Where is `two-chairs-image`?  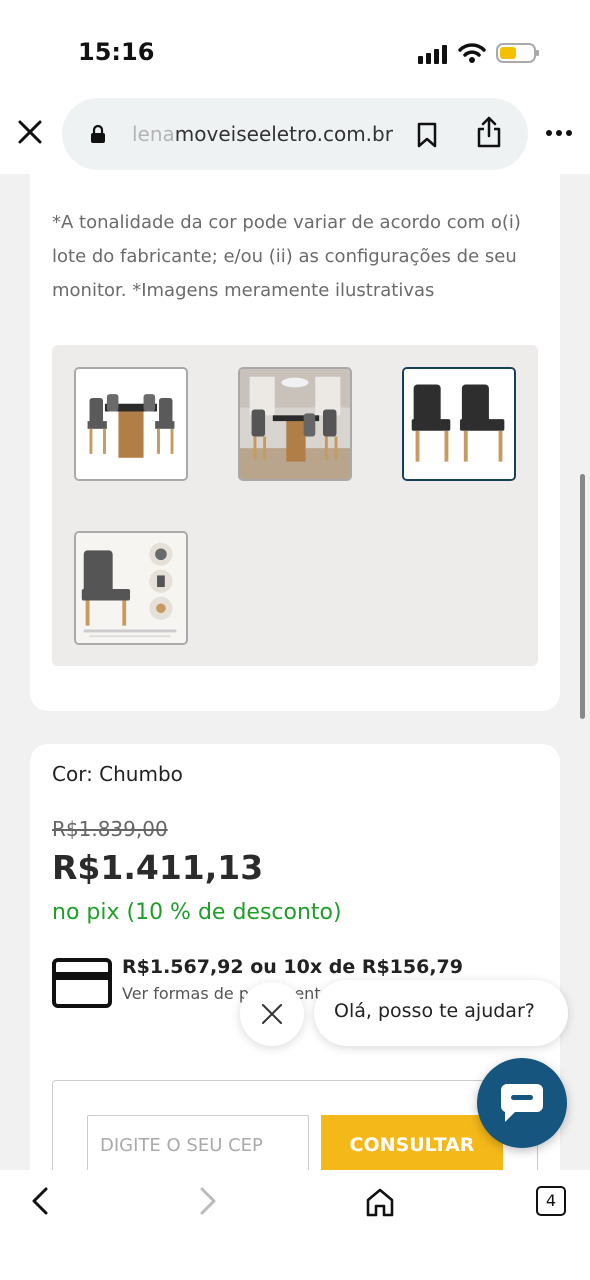
two-chairs-image is located at coordinates (459, 424).